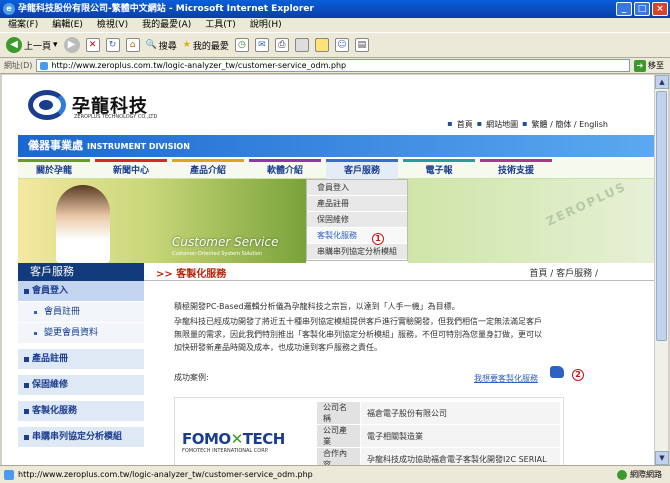  Describe the element at coordinates (502, 124) in the screenshot. I see `sitemap-link: 網站地圖` at that location.